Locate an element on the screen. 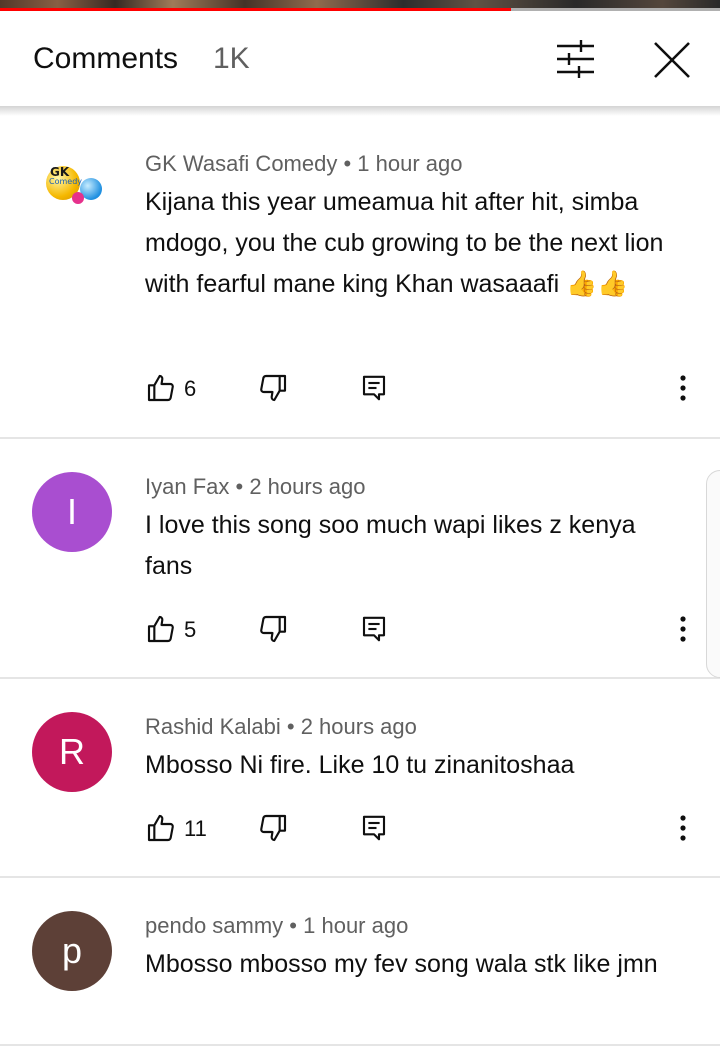 The image size is (720, 1050). comment-actions: 5 is located at coordinates (425, 631).